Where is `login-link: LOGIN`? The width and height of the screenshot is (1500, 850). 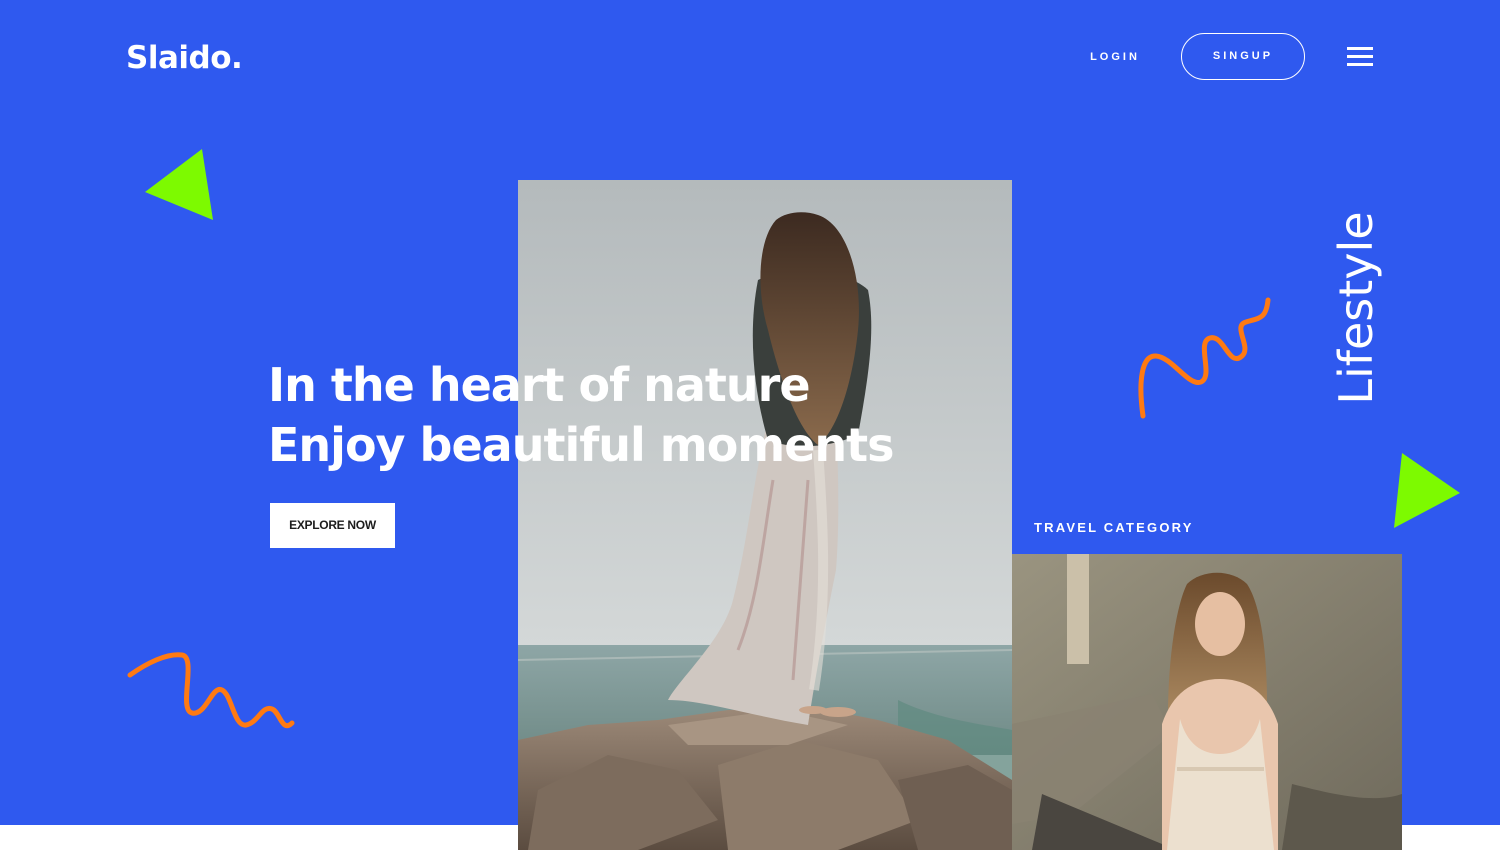 login-link: LOGIN is located at coordinates (1115, 57).